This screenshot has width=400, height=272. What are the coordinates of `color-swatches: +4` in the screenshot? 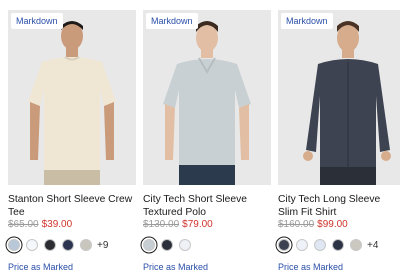 It's located at (328, 245).